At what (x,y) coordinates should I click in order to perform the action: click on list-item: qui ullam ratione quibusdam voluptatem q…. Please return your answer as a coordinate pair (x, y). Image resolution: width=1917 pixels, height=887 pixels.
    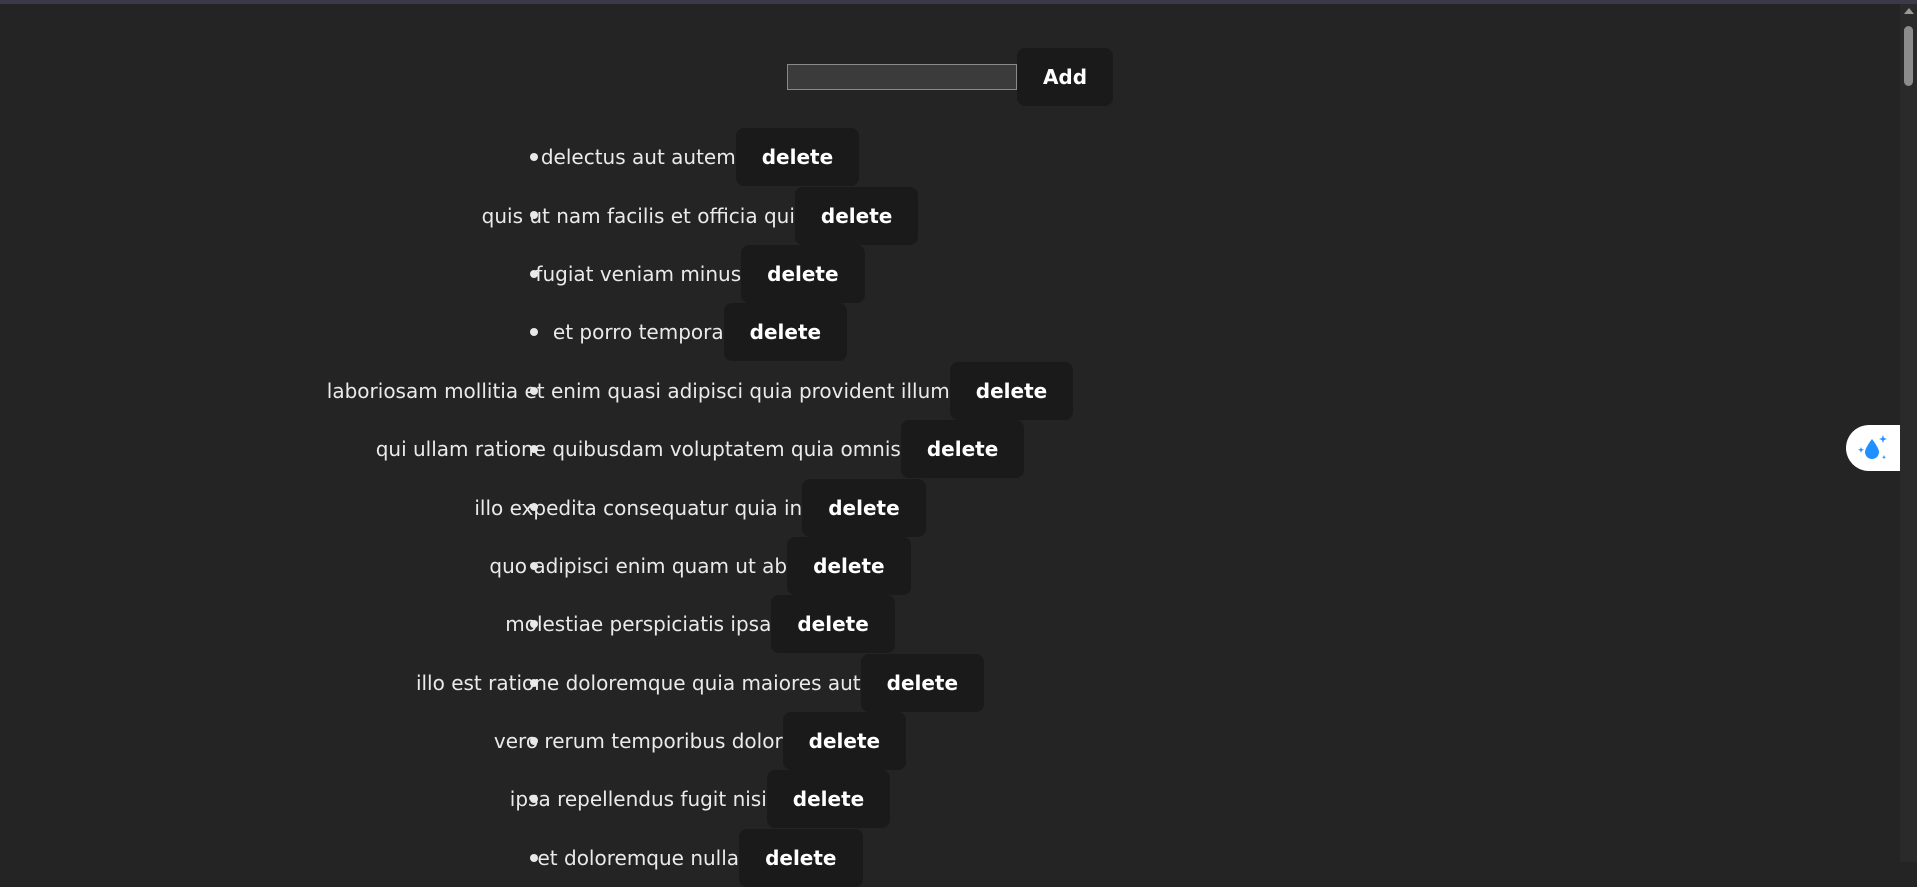
    Looking at the image, I should click on (660, 449).